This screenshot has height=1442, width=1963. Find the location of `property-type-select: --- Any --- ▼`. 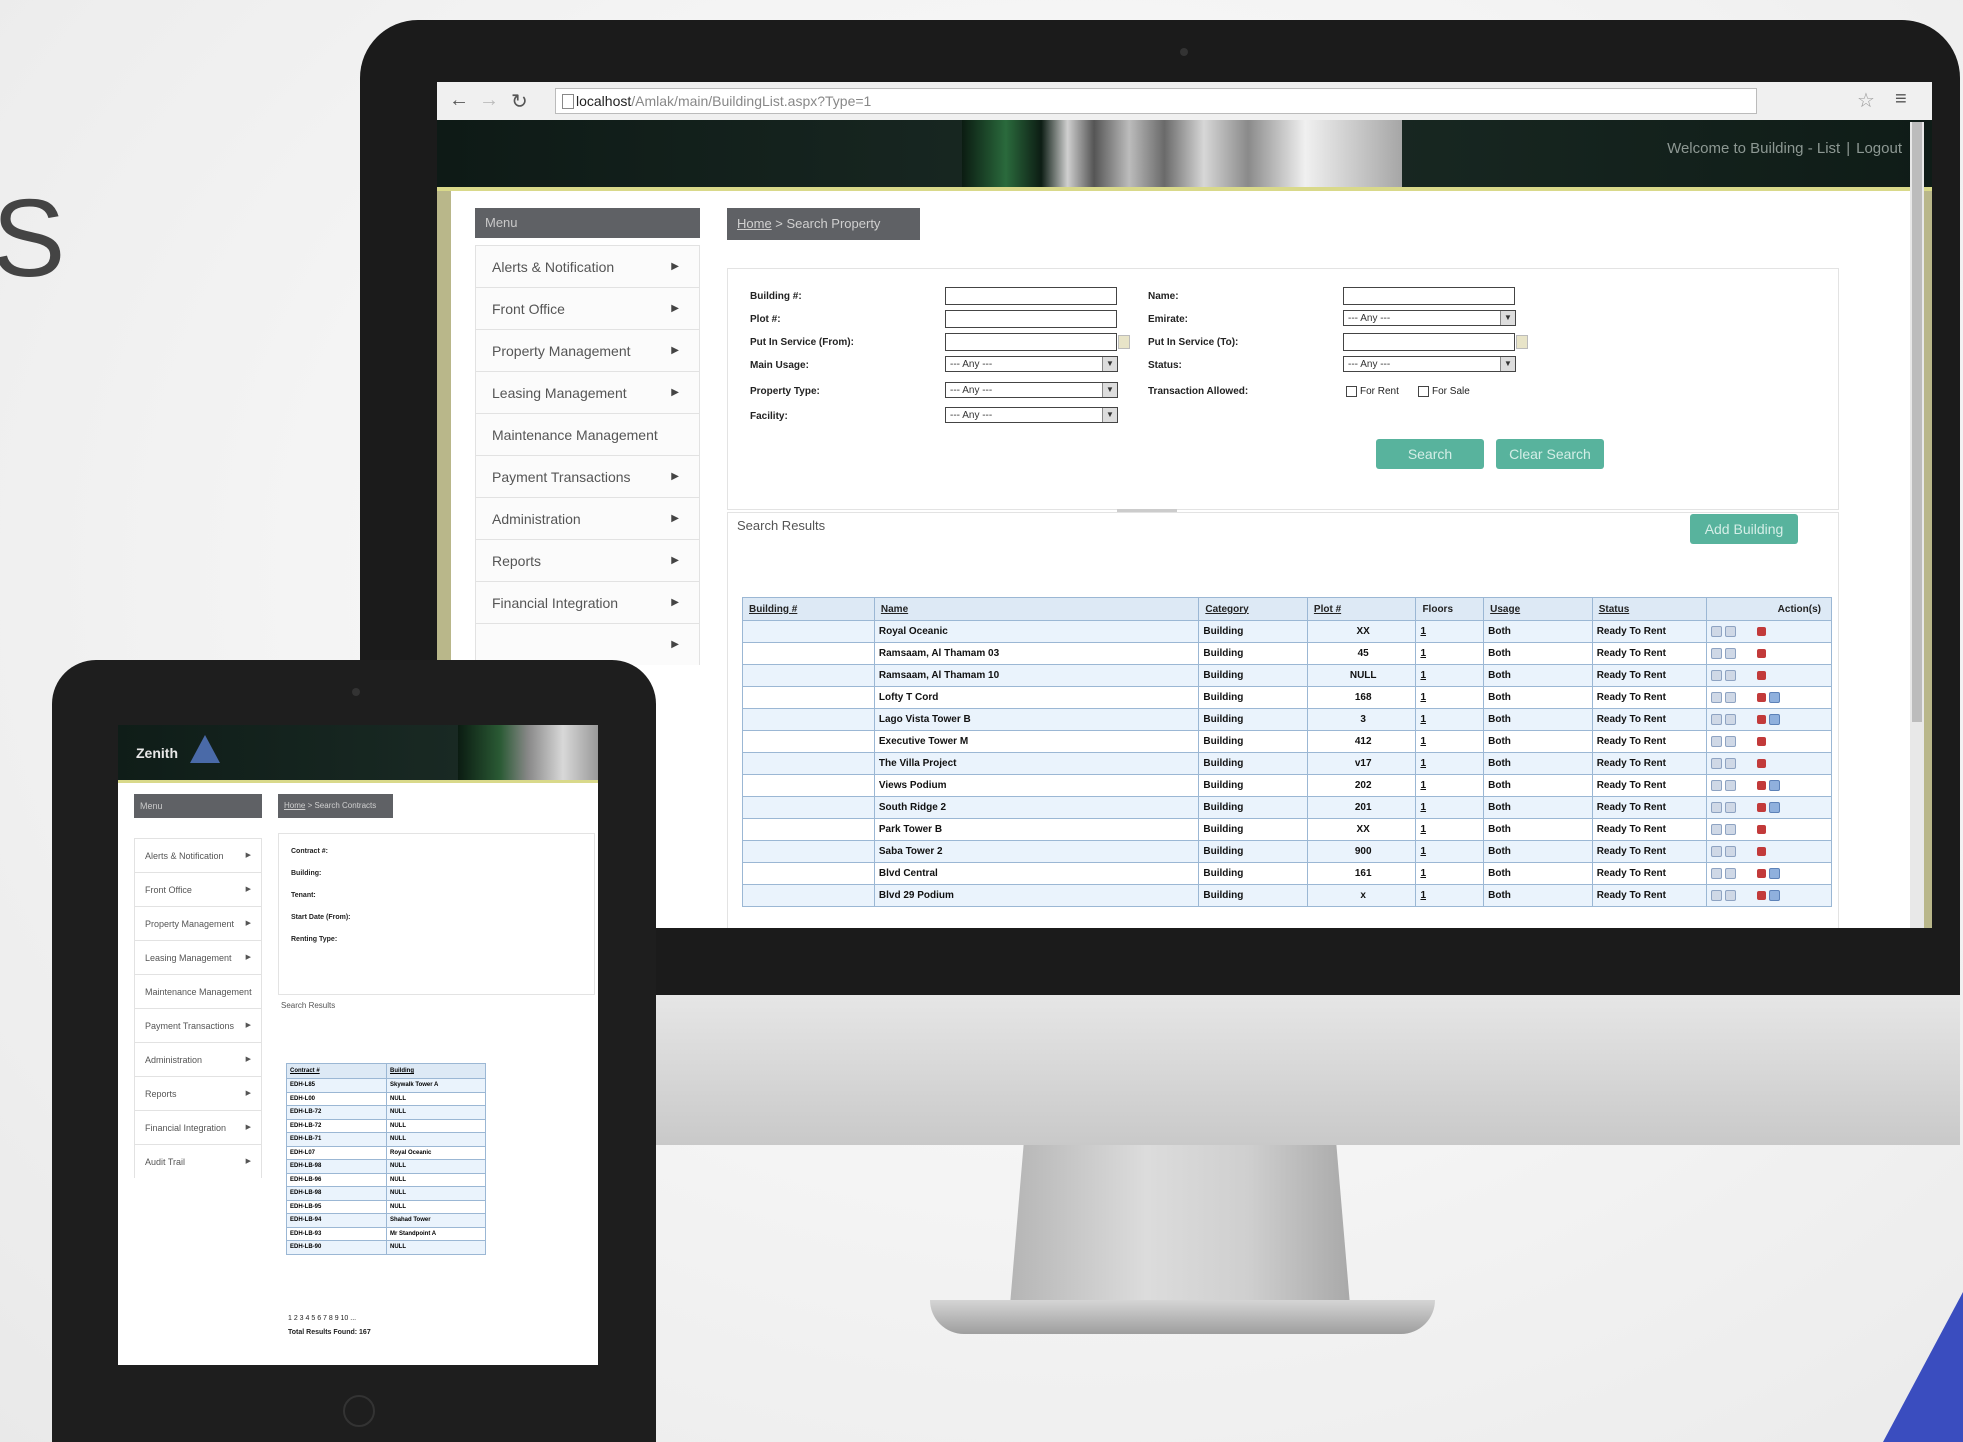

property-type-select: --- Any --- ▼ is located at coordinates (1031, 390).